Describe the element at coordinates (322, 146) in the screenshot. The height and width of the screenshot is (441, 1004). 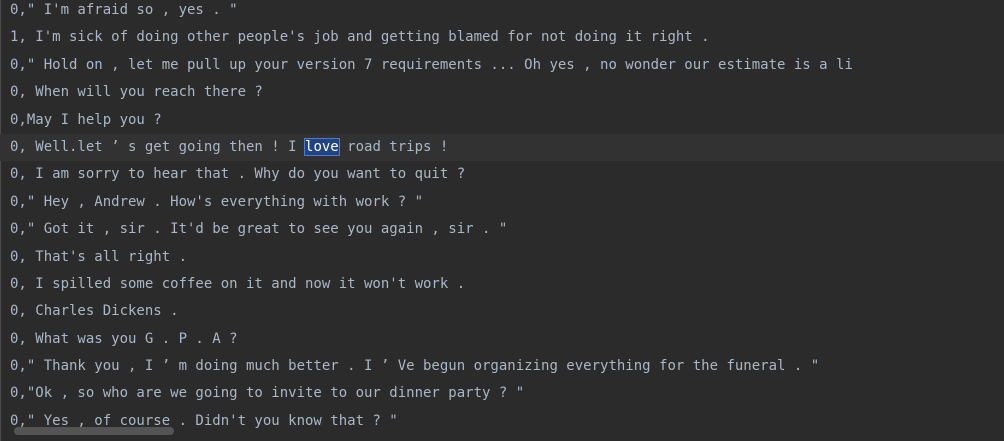
I see `selected-word: love` at that location.